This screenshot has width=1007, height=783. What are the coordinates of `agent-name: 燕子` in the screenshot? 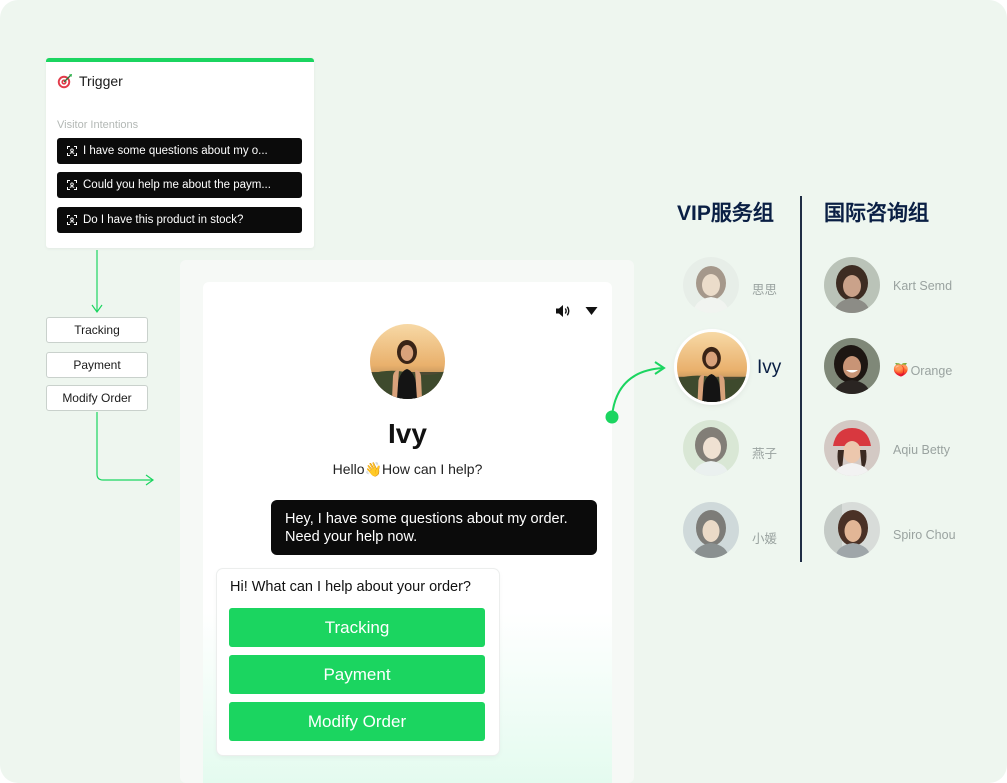 It's located at (765, 454).